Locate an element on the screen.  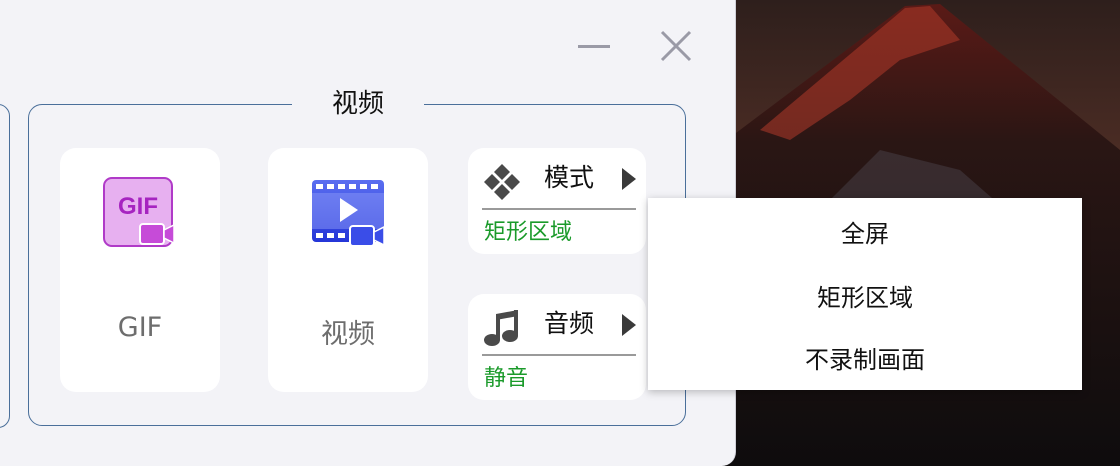
menu-item-rect-region: 矩形区域 is located at coordinates (865, 298).